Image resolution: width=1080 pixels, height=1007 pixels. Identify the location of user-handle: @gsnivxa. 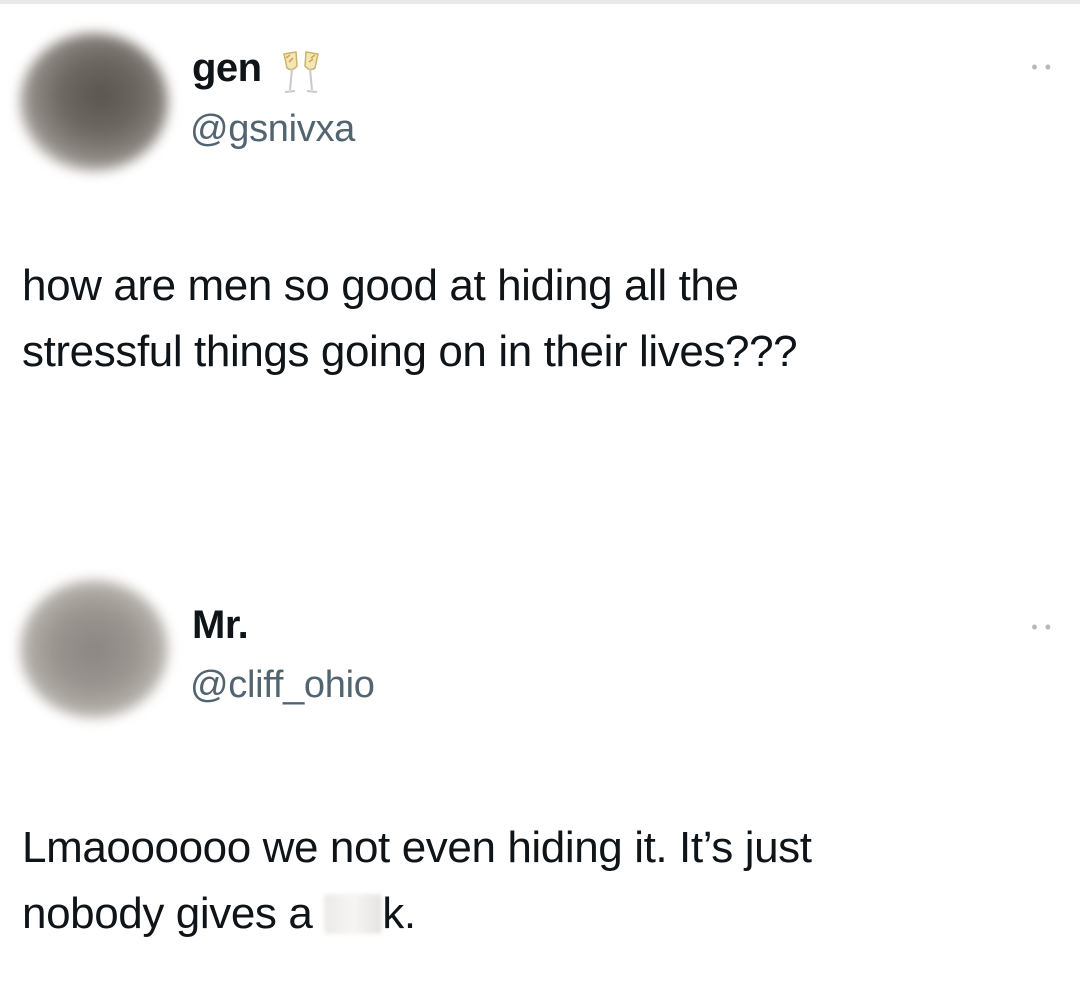
(272, 129).